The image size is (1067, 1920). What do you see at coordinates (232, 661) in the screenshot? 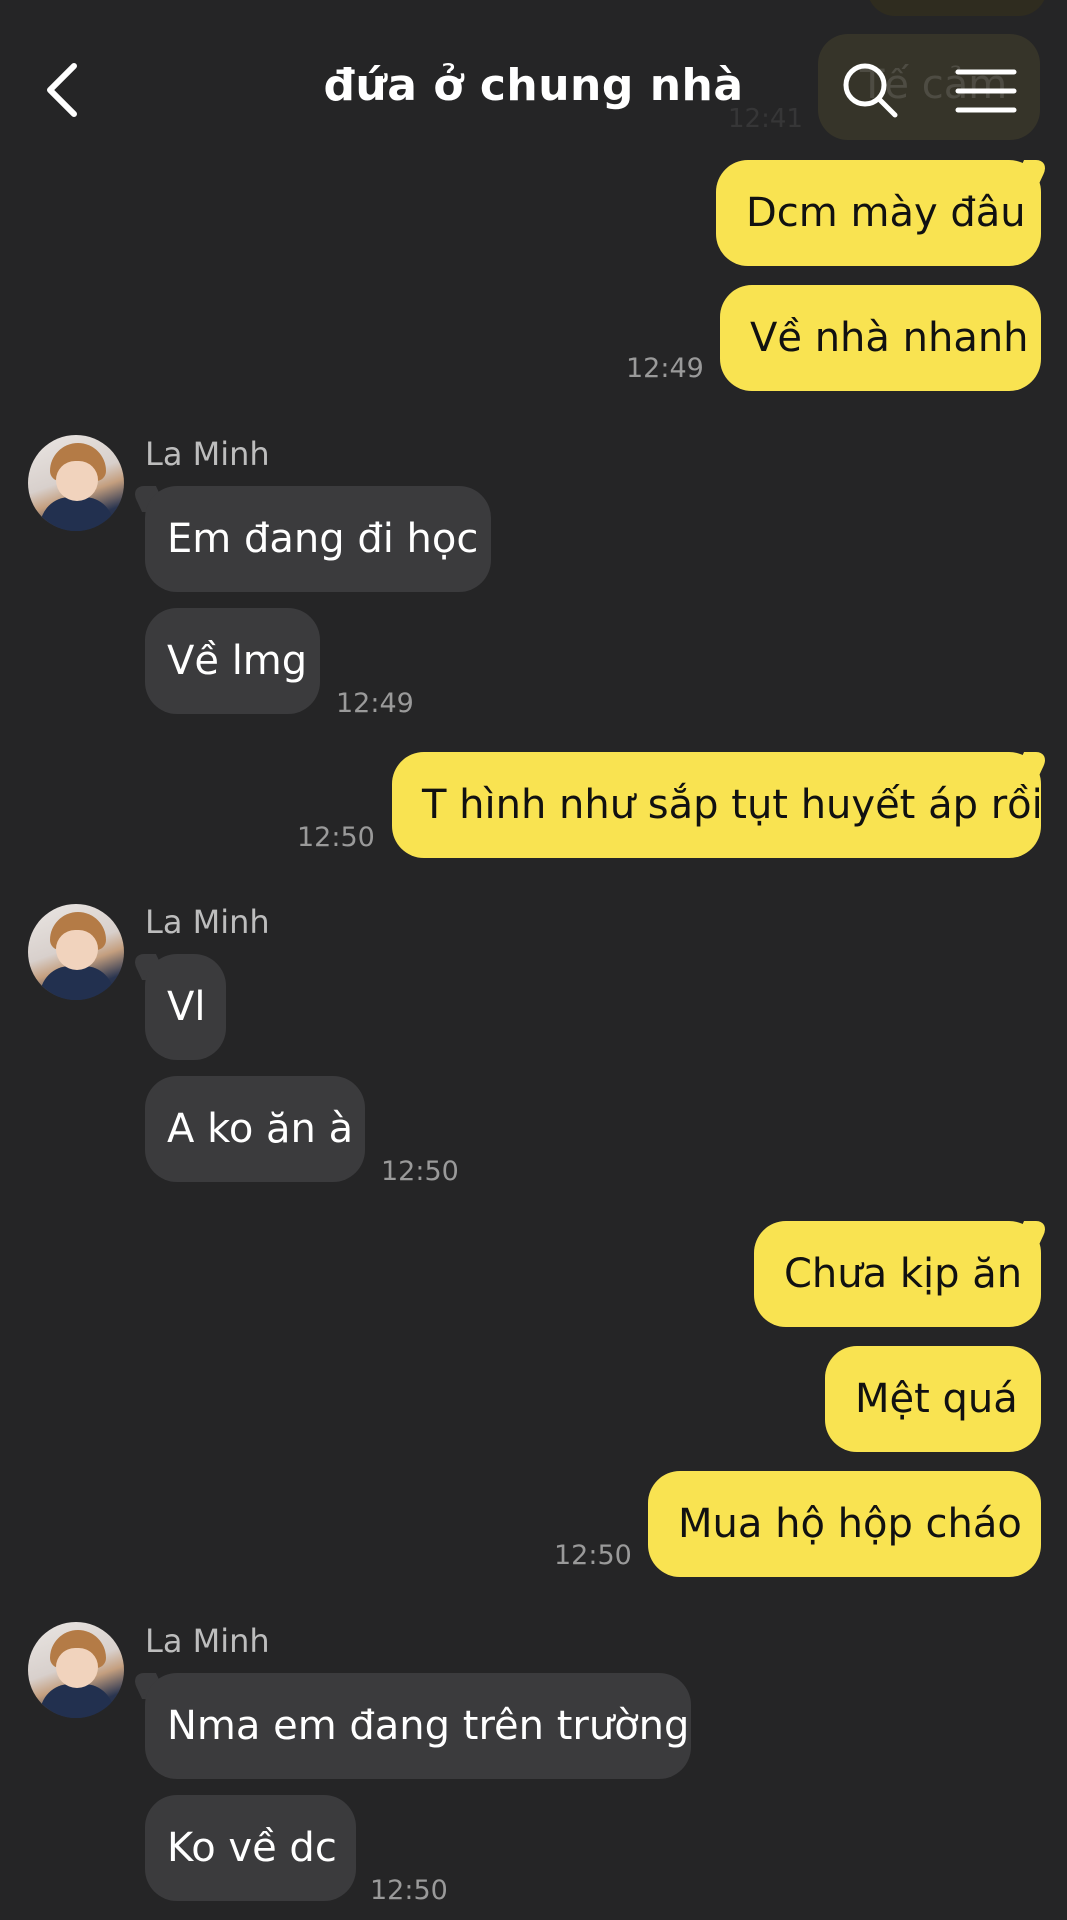
I see `received-message-bubble: Về lmg` at bounding box center [232, 661].